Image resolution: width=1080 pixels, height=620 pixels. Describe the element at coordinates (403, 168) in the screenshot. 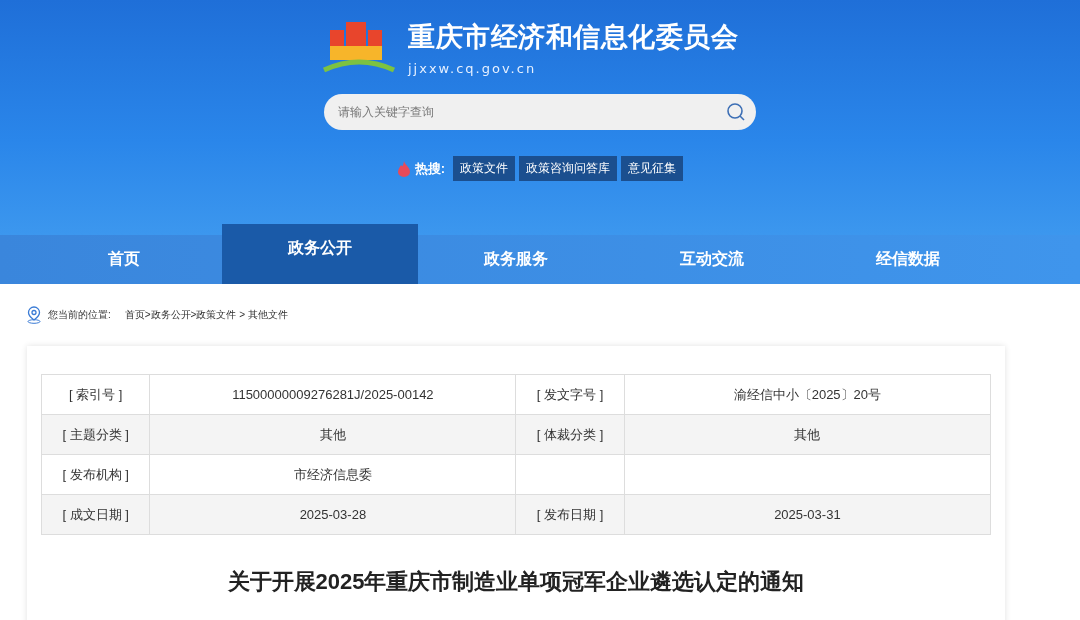

I see `flame-icon` at that location.